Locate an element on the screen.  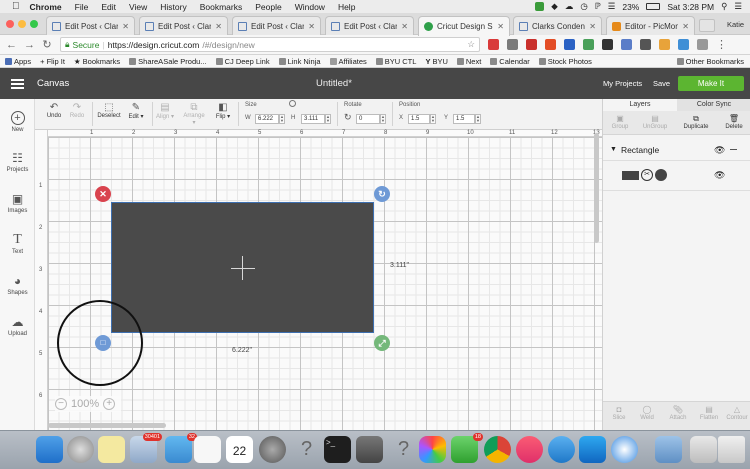
horizontal-scrollbar is located at coordinates (107, 425).